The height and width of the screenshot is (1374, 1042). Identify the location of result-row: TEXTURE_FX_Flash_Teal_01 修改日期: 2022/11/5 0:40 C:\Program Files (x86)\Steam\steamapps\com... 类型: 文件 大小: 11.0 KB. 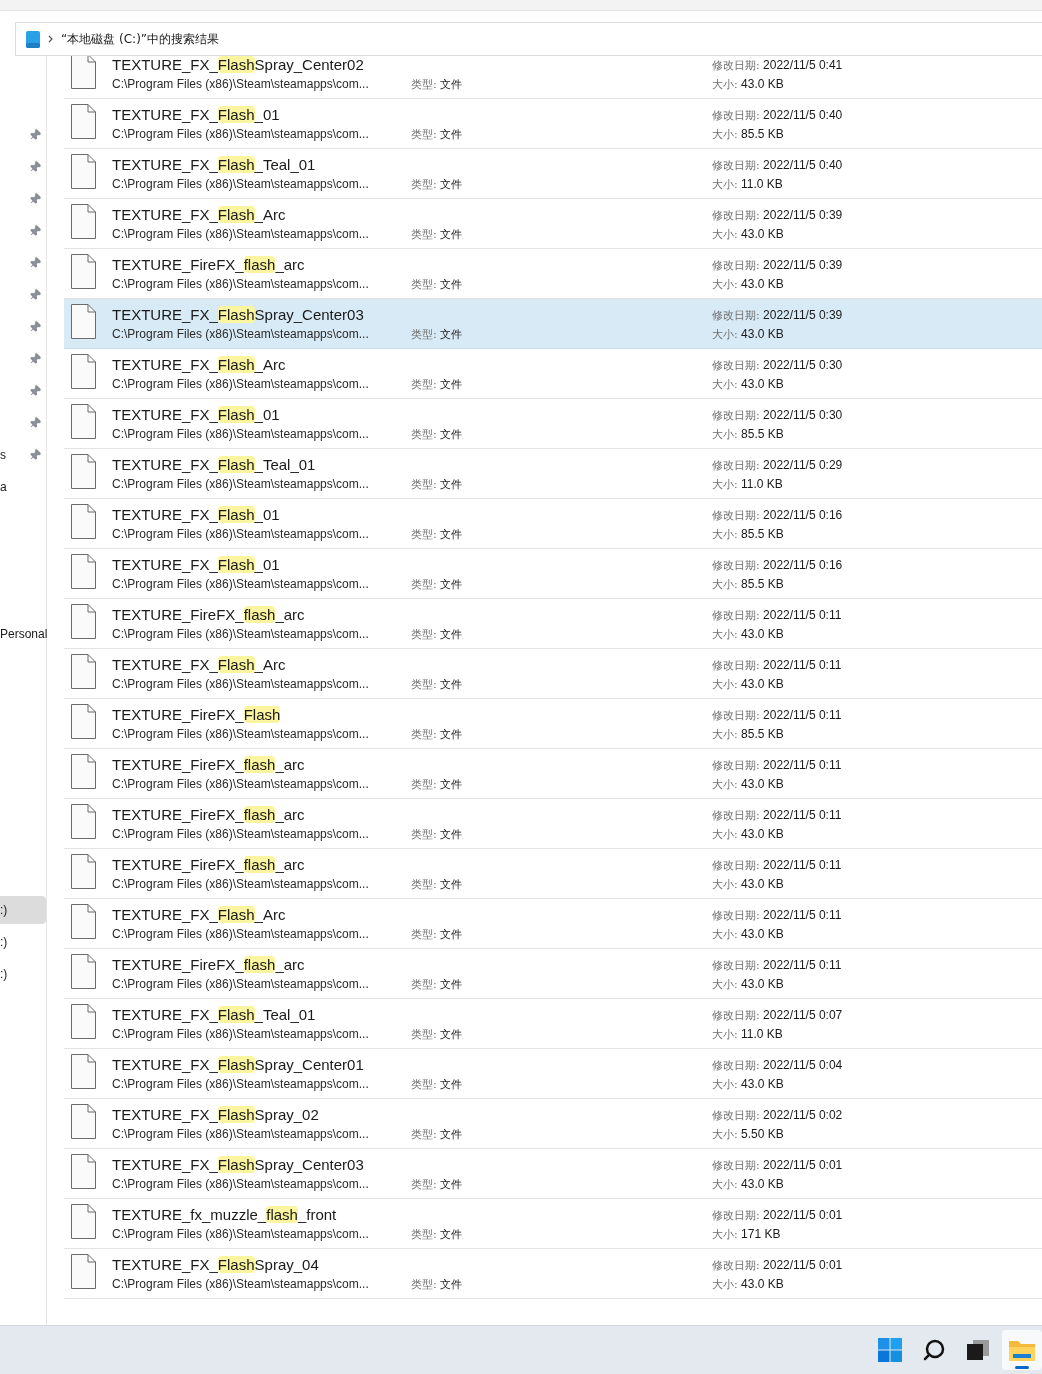
(553, 174).